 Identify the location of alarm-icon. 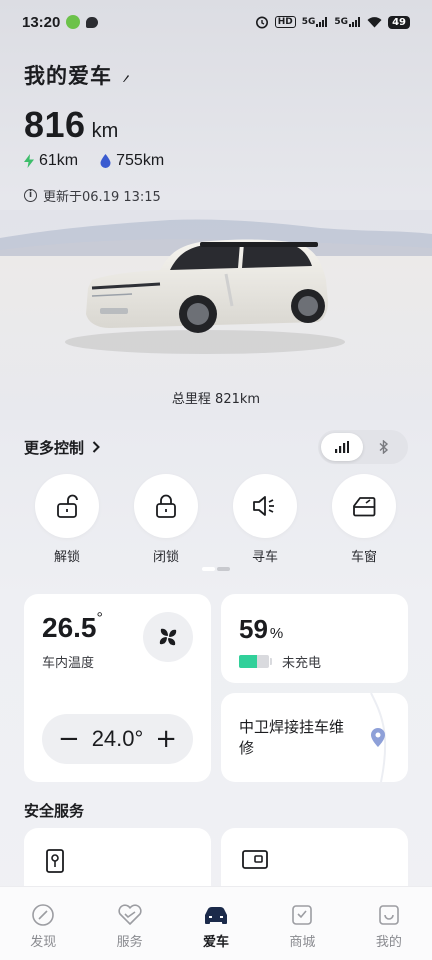
(261, 22).